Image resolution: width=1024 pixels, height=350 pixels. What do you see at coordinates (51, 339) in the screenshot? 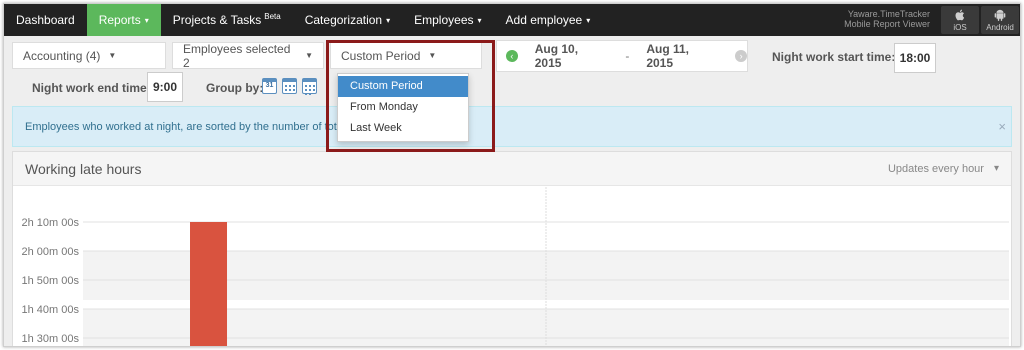
I see `y-tick-label: 1h 30m 00s` at bounding box center [51, 339].